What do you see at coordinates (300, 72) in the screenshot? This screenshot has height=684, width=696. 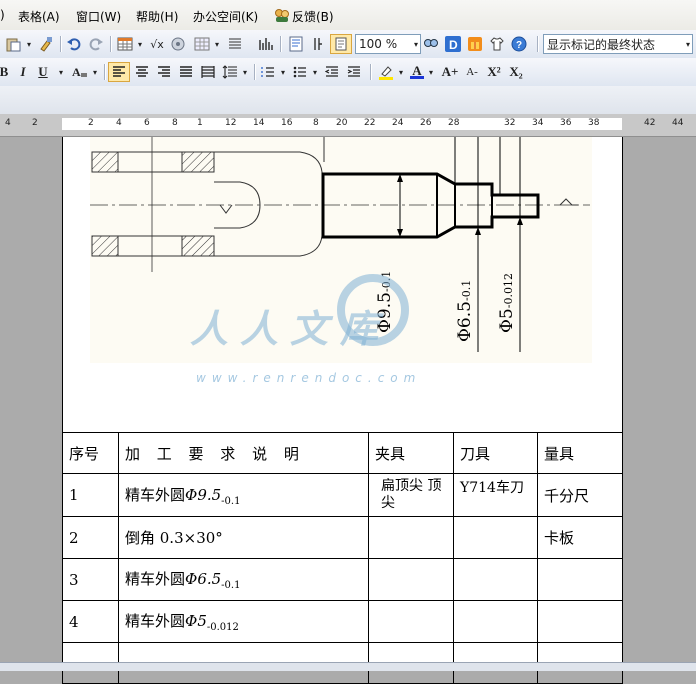 I see `bullets-icon` at bounding box center [300, 72].